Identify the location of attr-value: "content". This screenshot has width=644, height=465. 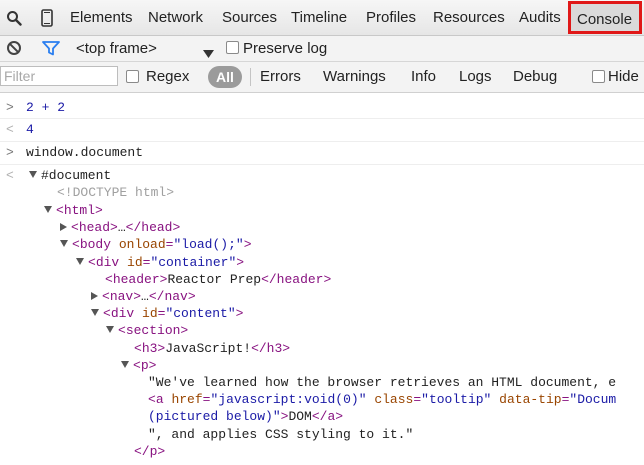
(200, 313).